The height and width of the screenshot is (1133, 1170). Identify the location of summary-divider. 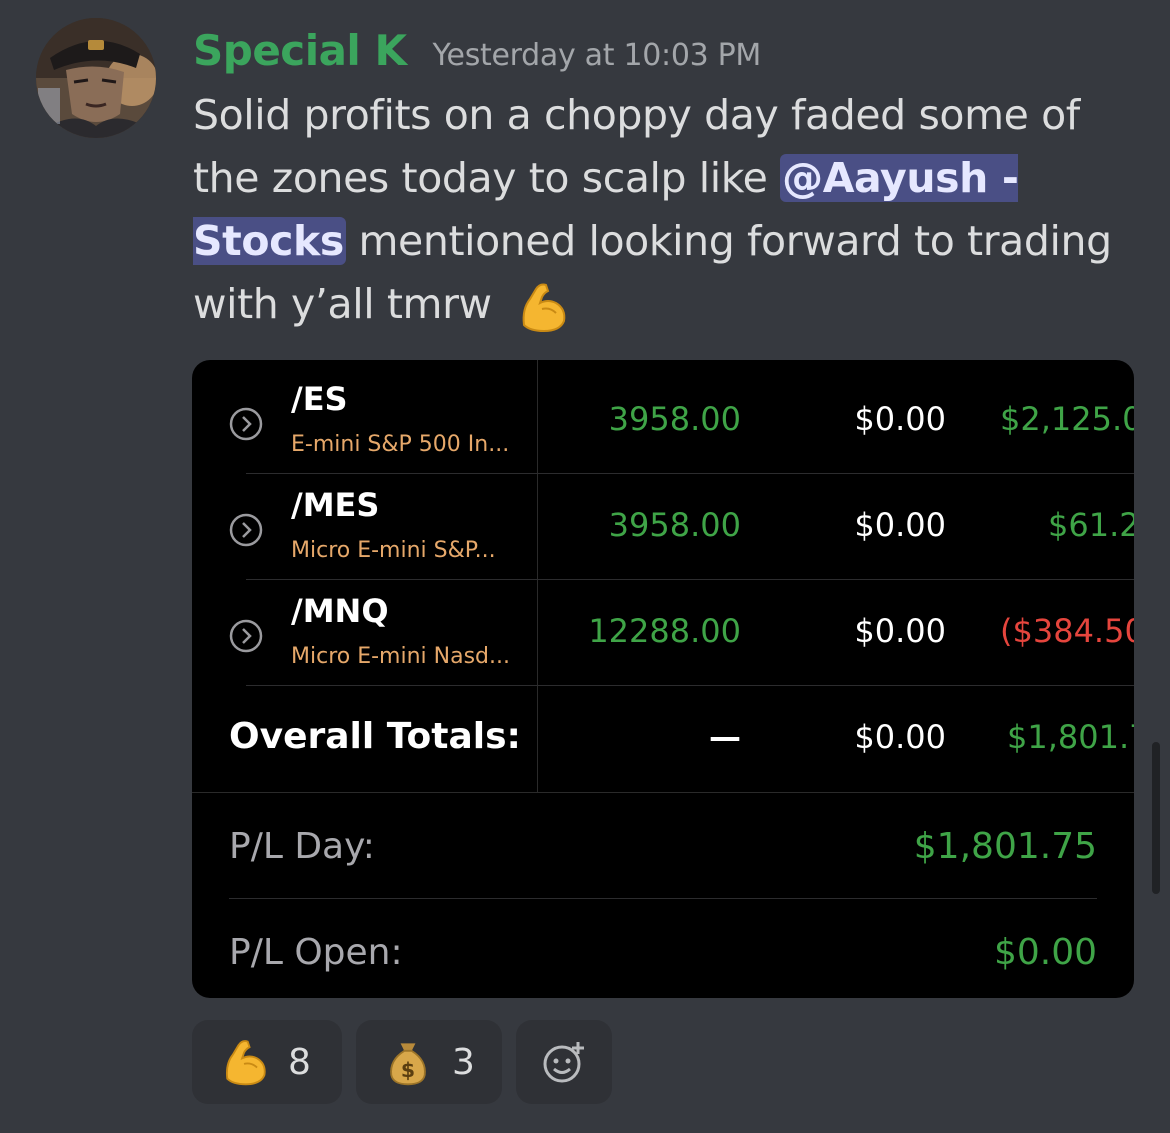
(663, 898).